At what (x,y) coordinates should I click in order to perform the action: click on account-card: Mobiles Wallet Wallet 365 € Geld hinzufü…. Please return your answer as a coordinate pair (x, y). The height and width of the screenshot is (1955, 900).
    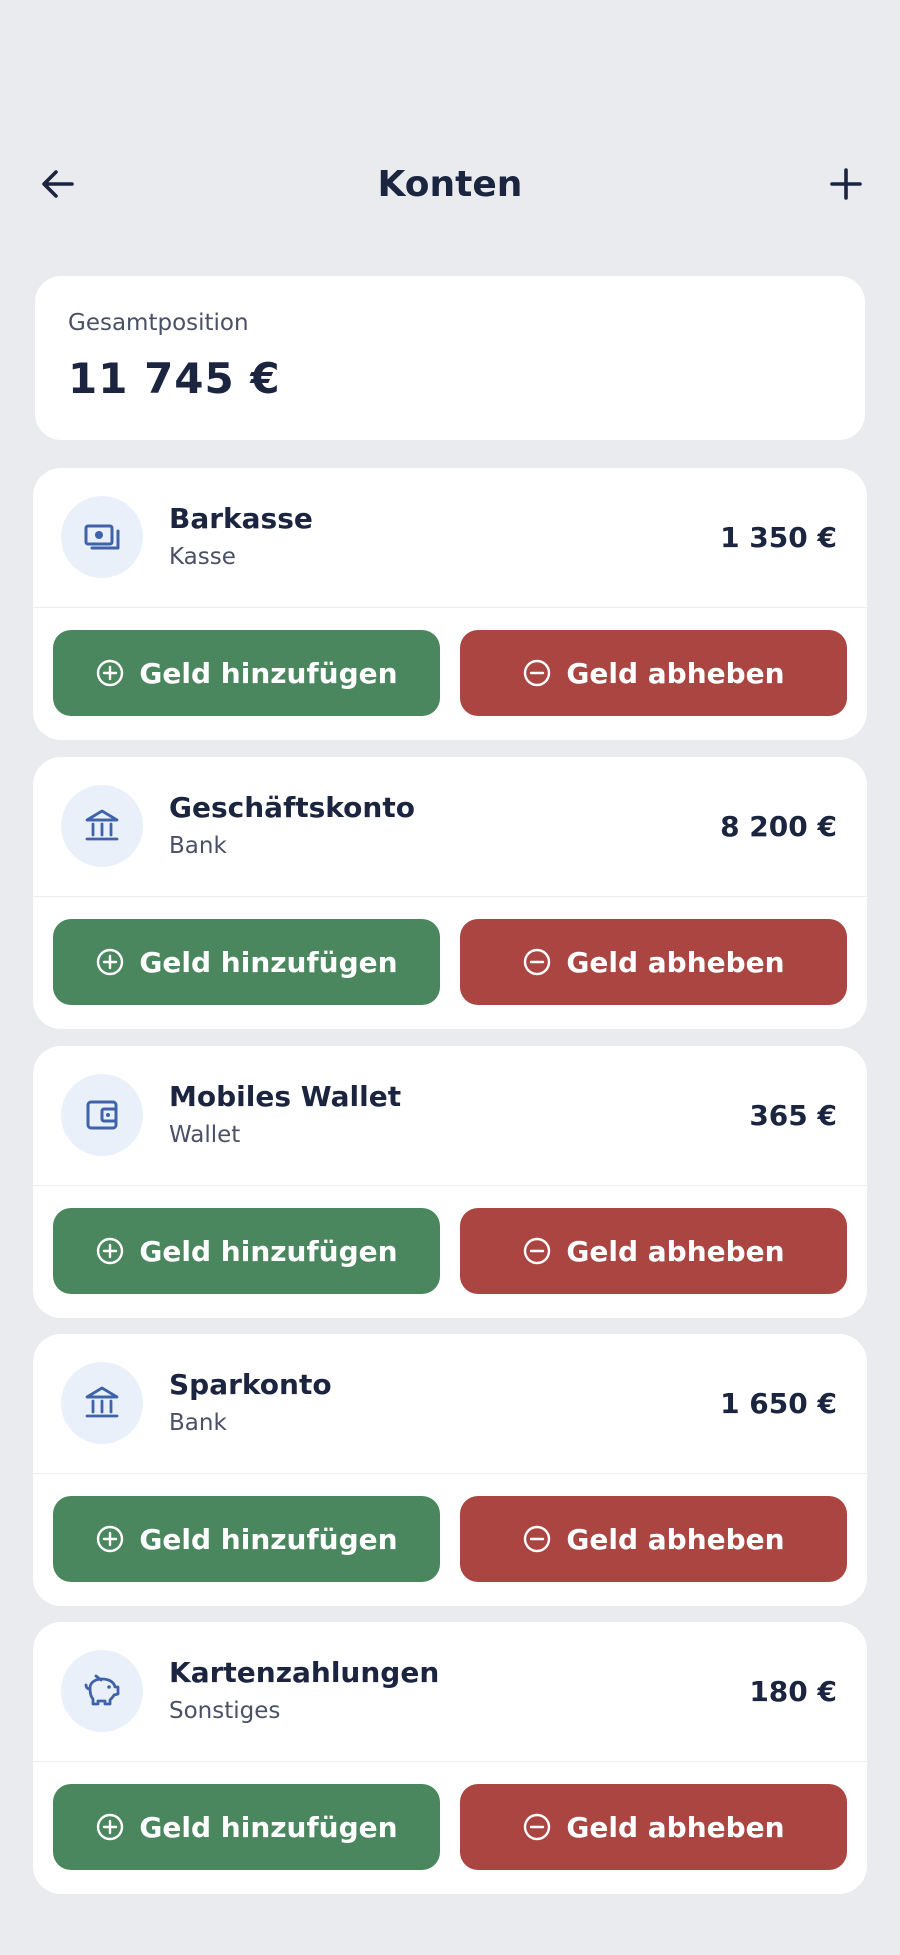
    Looking at the image, I should click on (450, 1182).